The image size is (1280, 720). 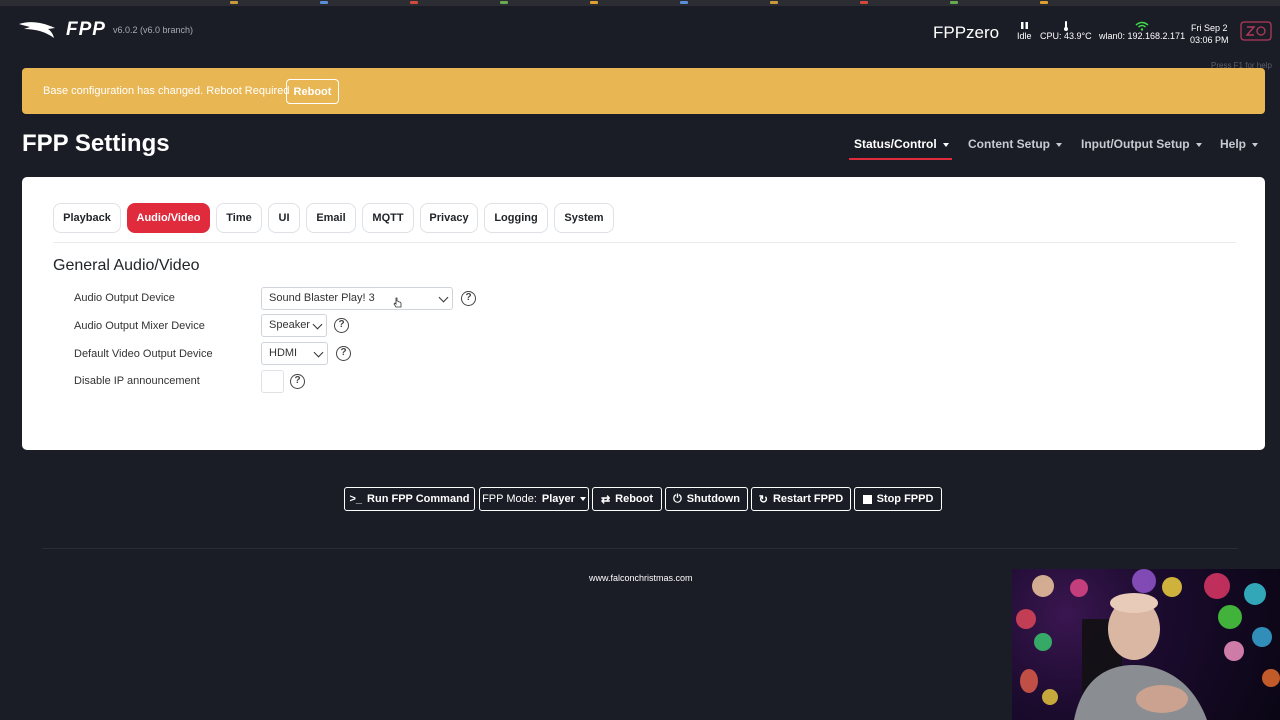 What do you see at coordinates (763, 499) in the screenshot?
I see `sync-icon: ↻` at bounding box center [763, 499].